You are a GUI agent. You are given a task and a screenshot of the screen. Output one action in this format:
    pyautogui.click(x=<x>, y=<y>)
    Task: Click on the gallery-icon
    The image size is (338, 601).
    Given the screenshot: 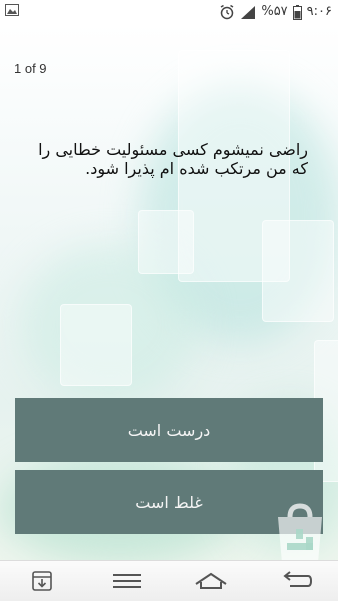 What is the action you would take?
    pyautogui.click(x=12, y=10)
    